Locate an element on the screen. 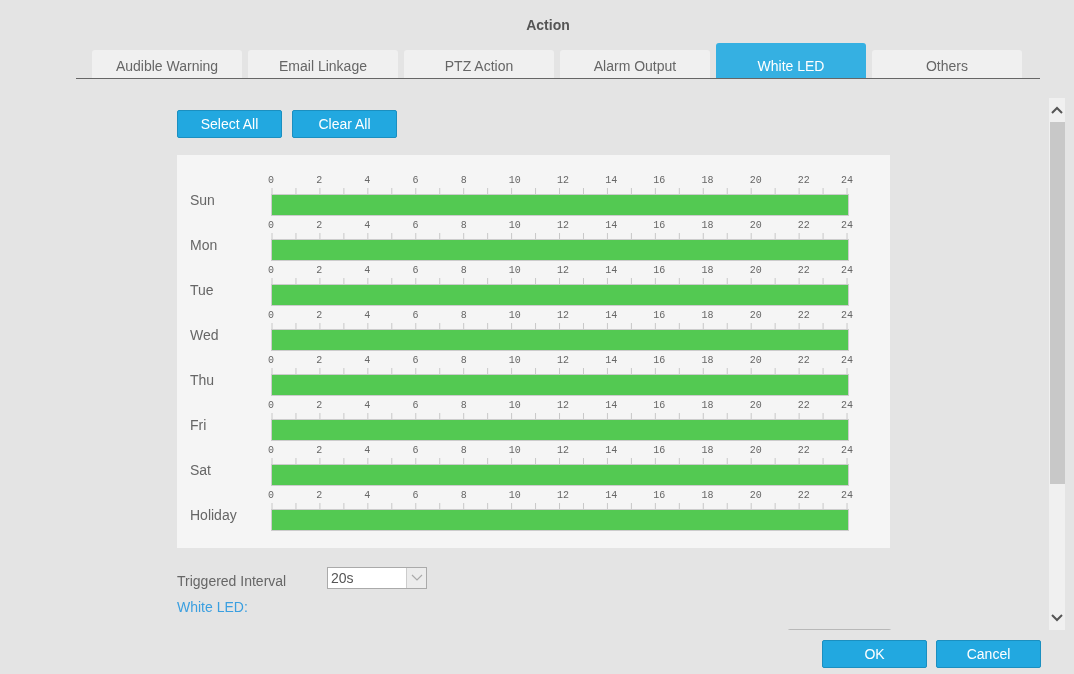  chevron-down-icon is located at coordinates (1057, 618).